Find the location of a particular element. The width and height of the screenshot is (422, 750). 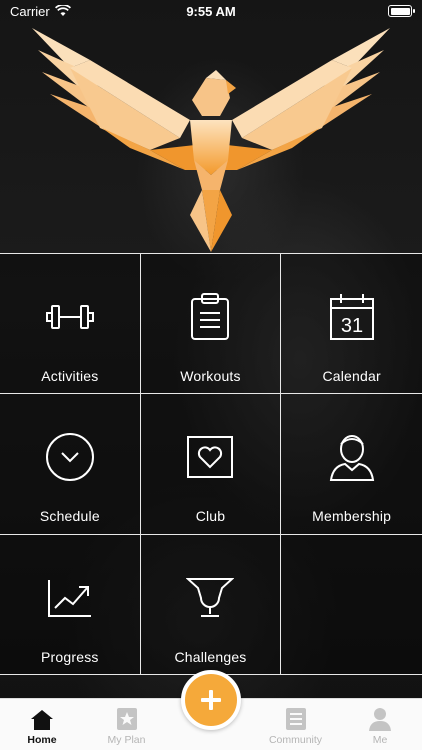

trophy-icon is located at coordinates (210, 598).